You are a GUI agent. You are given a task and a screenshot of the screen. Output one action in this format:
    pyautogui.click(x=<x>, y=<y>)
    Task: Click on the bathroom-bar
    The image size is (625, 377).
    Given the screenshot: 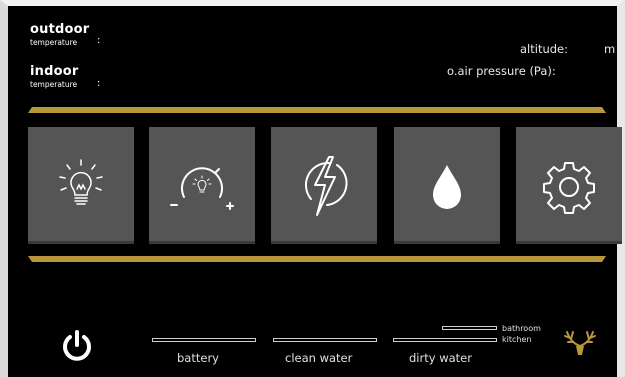 What is the action you would take?
    pyautogui.click(x=469, y=328)
    